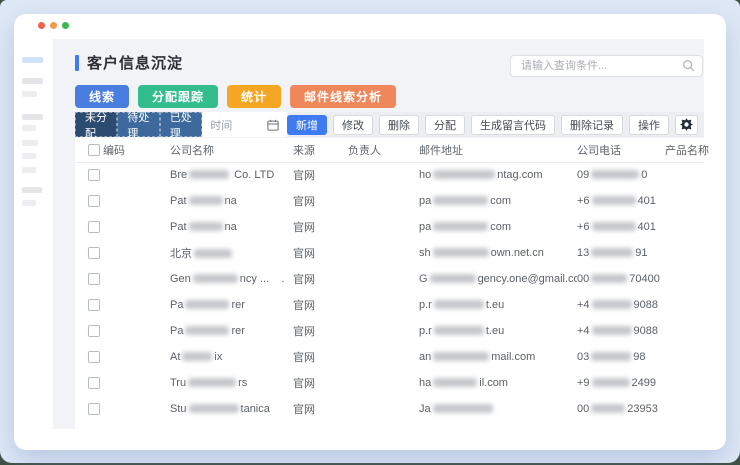 The height and width of the screenshot is (465, 740). Describe the element at coordinates (222, 175) in the screenshot. I see `cell-company: Bre Co. LTD` at that location.